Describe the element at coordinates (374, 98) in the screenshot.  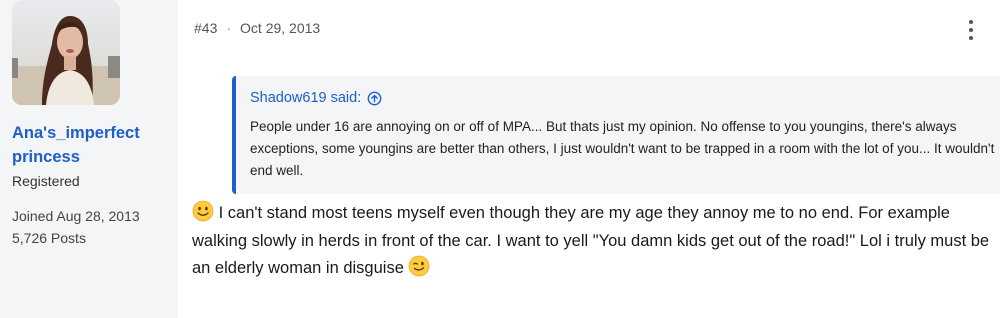
I see `arrow-up-circle-icon` at that location.